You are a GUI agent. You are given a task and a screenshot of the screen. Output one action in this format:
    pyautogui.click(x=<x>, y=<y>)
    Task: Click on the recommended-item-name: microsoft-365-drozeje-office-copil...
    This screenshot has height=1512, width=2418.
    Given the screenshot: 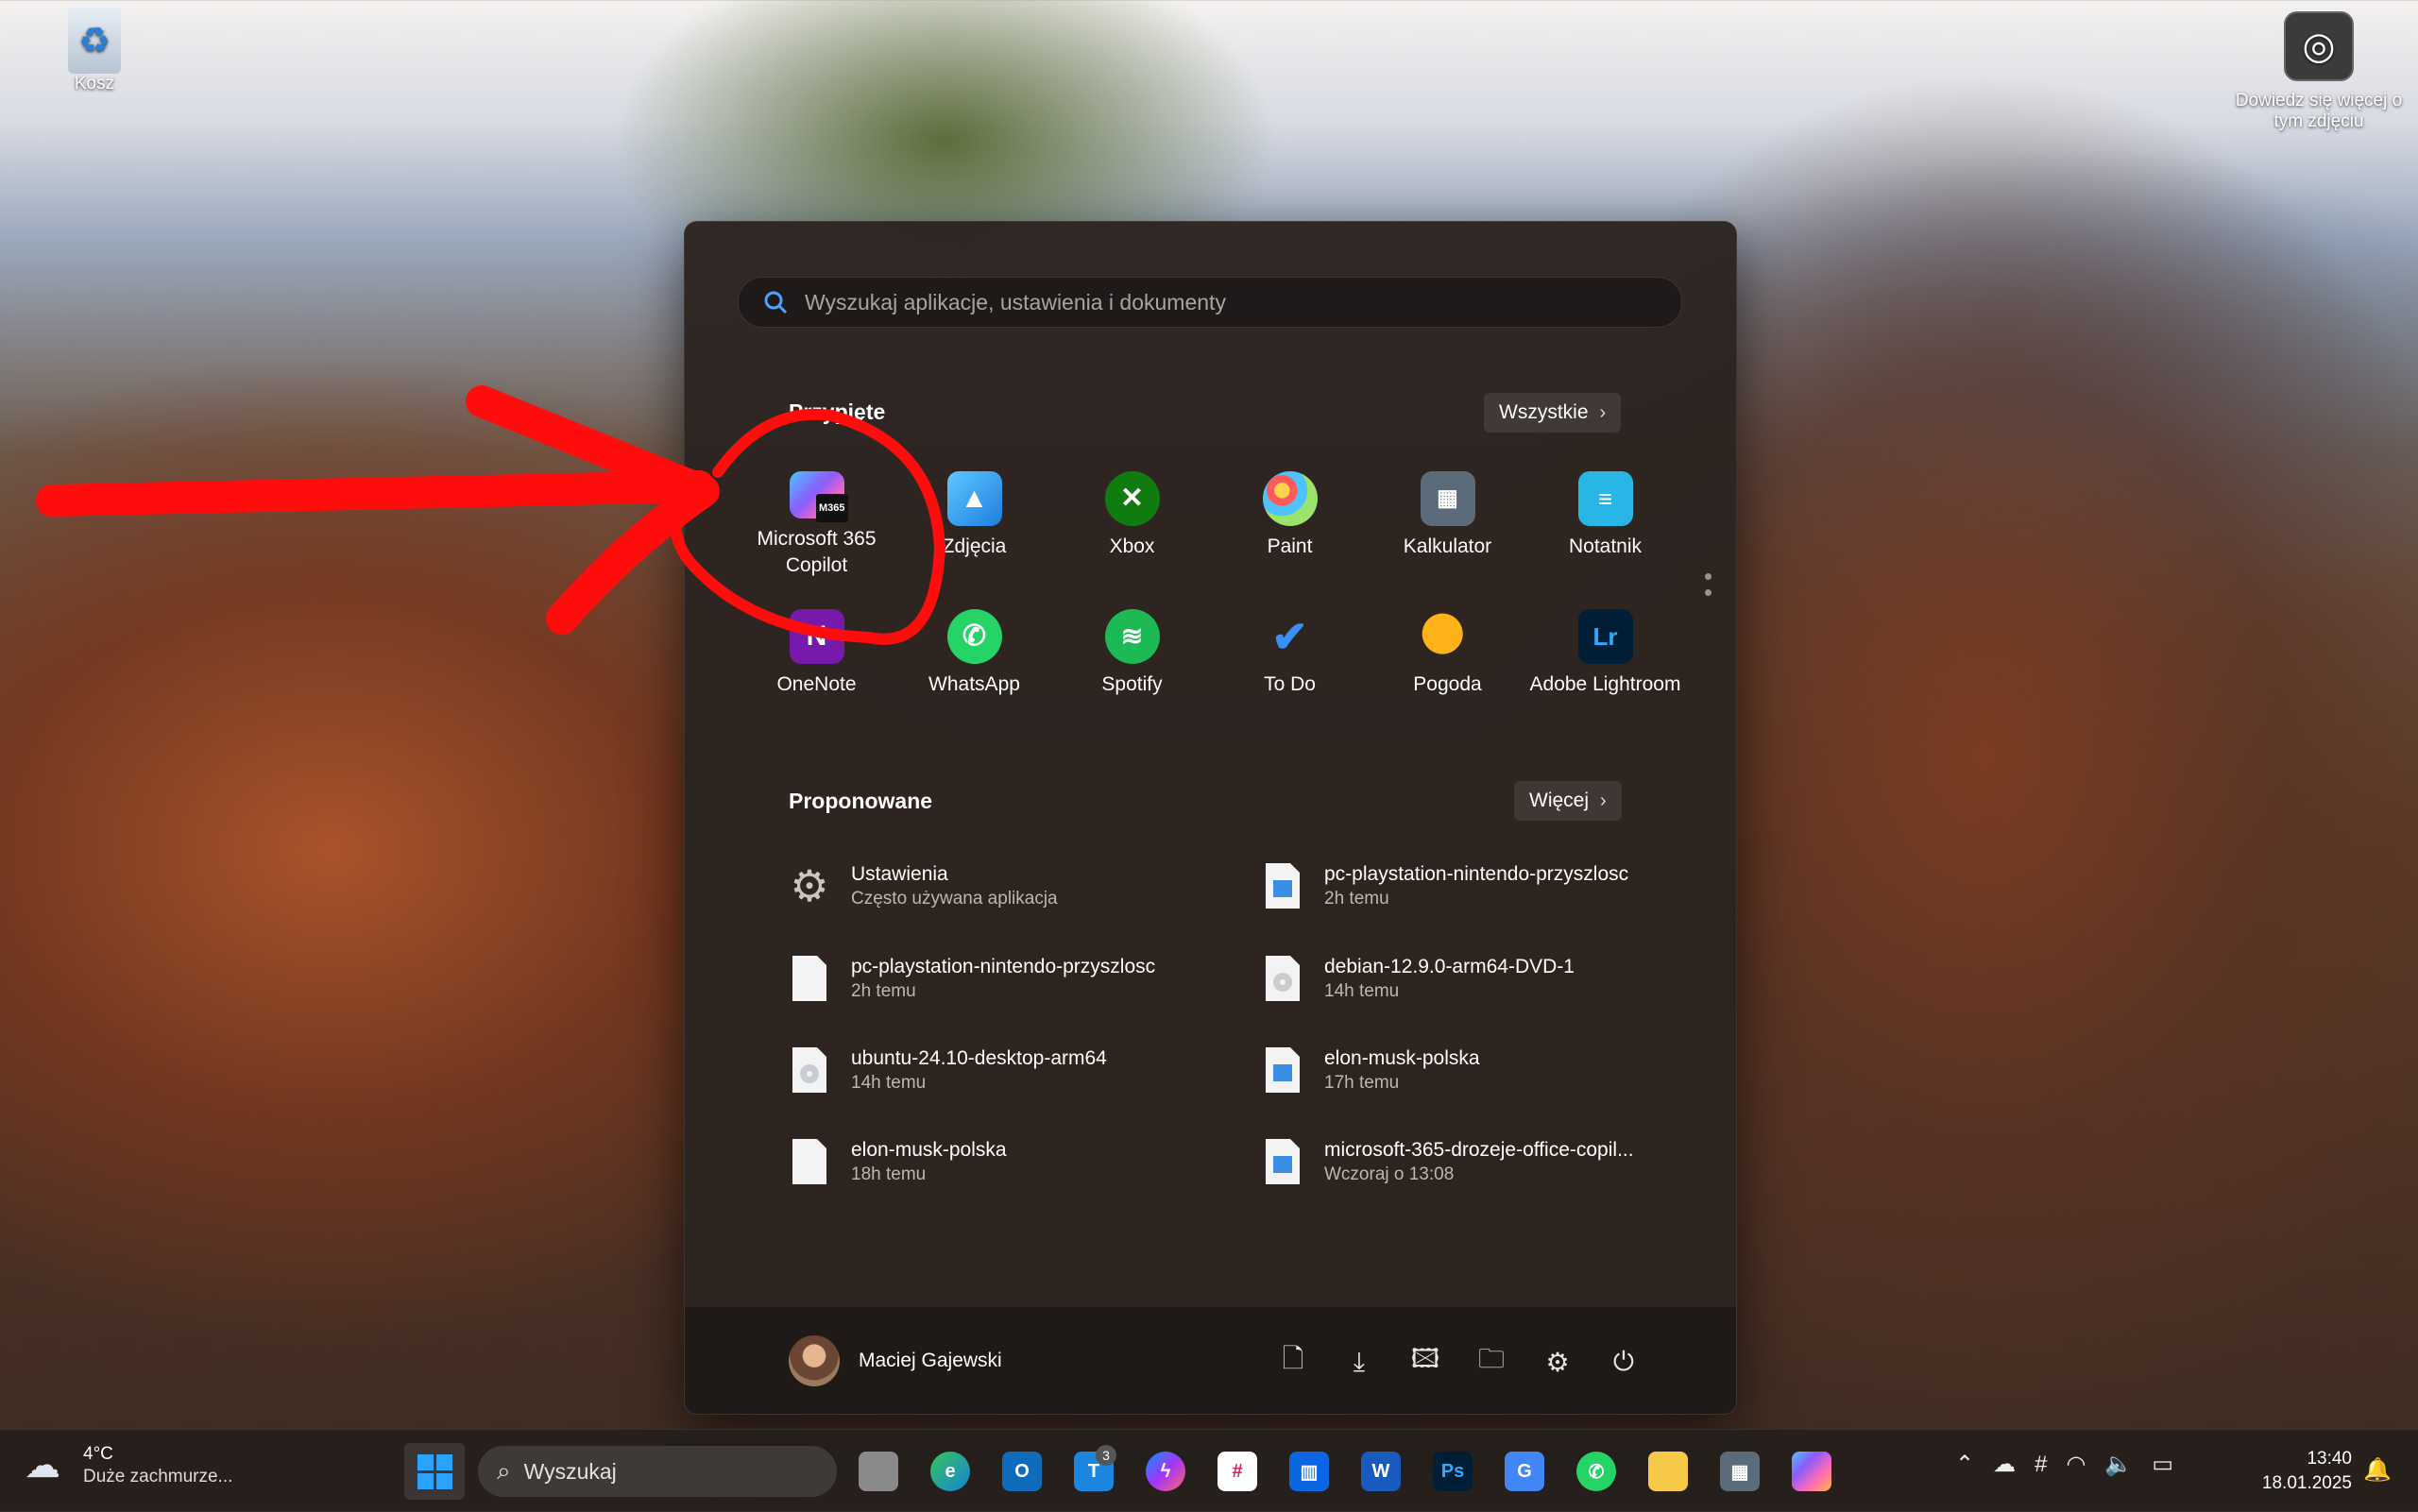 What is the action you would take?
    pyautogui.click(x=1479, y=1149)
    